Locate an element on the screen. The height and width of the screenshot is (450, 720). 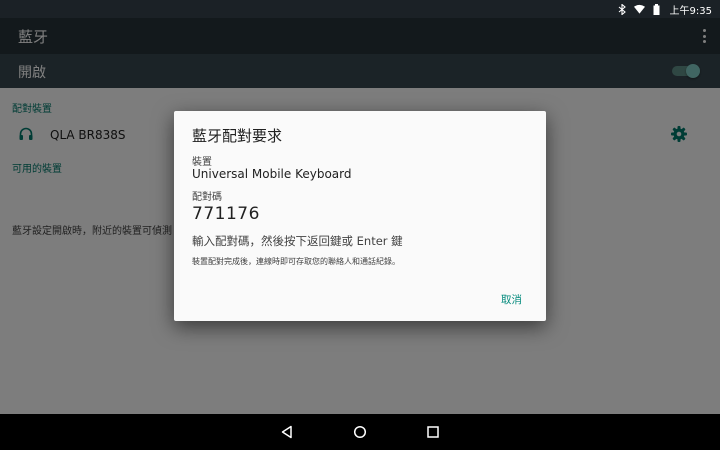
pairing-code-label: 配對碼 is located at coordinates (207, 197).